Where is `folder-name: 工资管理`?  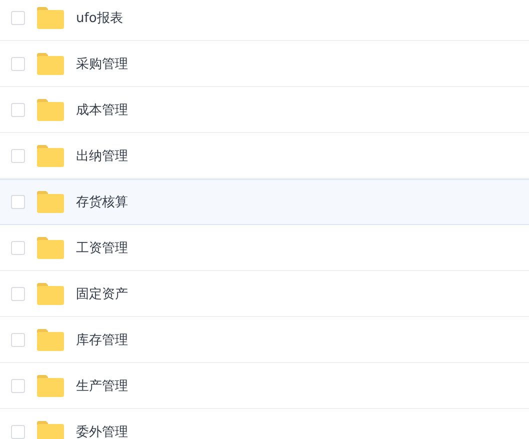
folder-name: 工资管理 is located at coordinates (102, 248).